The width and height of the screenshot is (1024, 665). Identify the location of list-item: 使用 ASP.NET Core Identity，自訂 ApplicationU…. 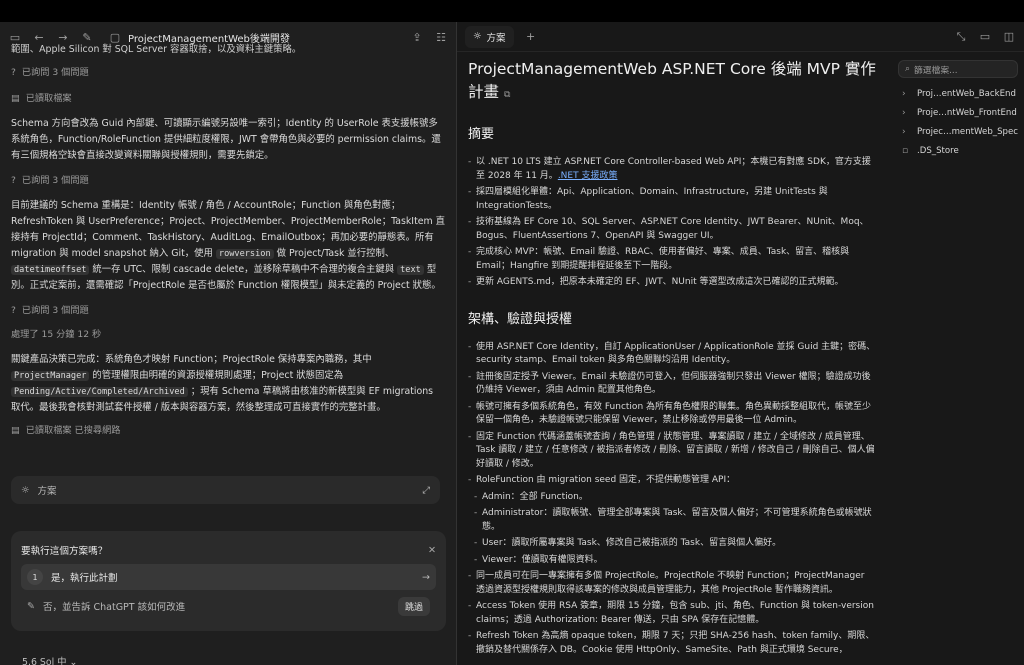
(672, 354).